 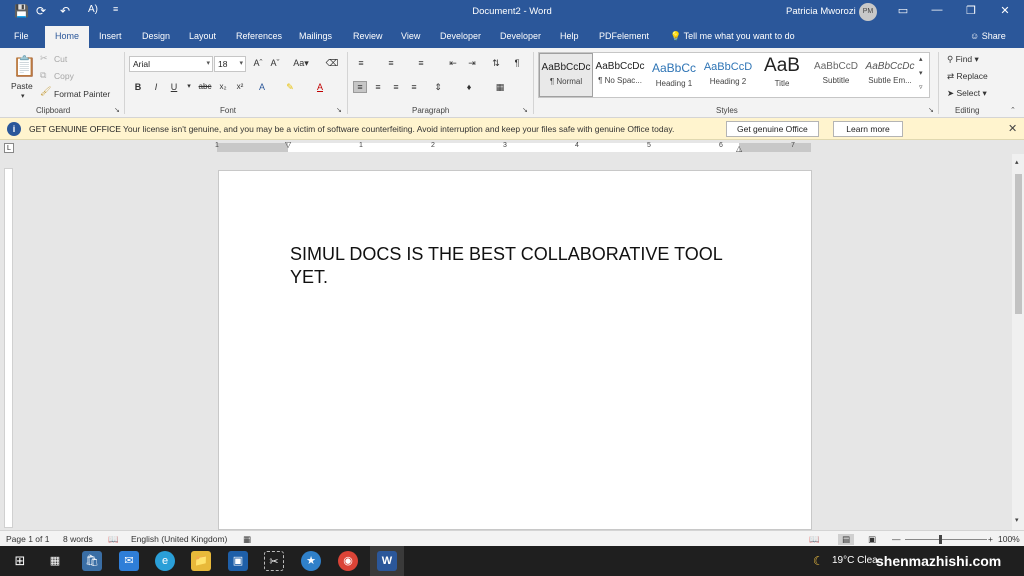 What do you see at coordinates (27, 539) in the screenshot?
I see `page-count: Page 1 of 1` at bounding box center [27, 539].